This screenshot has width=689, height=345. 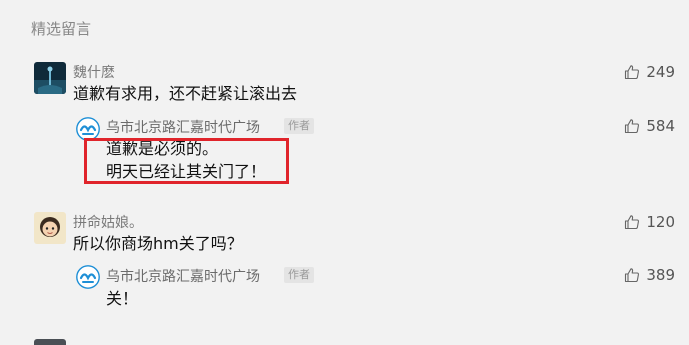 I want to click on like-button: 120, so click(x=649, y=222).